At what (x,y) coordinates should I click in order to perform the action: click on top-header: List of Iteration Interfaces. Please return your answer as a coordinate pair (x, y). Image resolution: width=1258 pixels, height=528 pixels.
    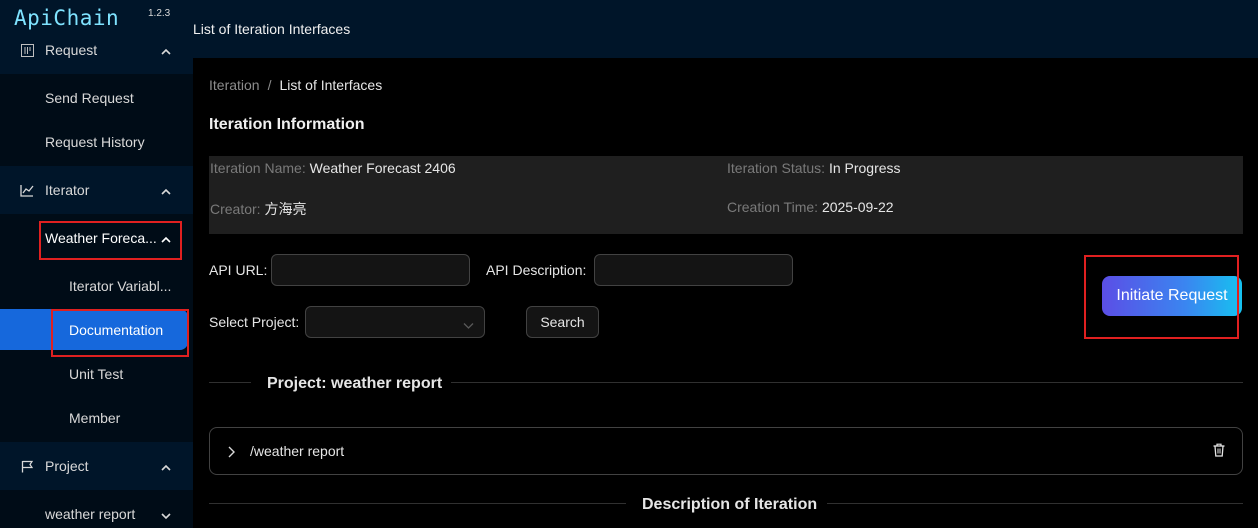
    Looking at the image, I should click on (725, 29).